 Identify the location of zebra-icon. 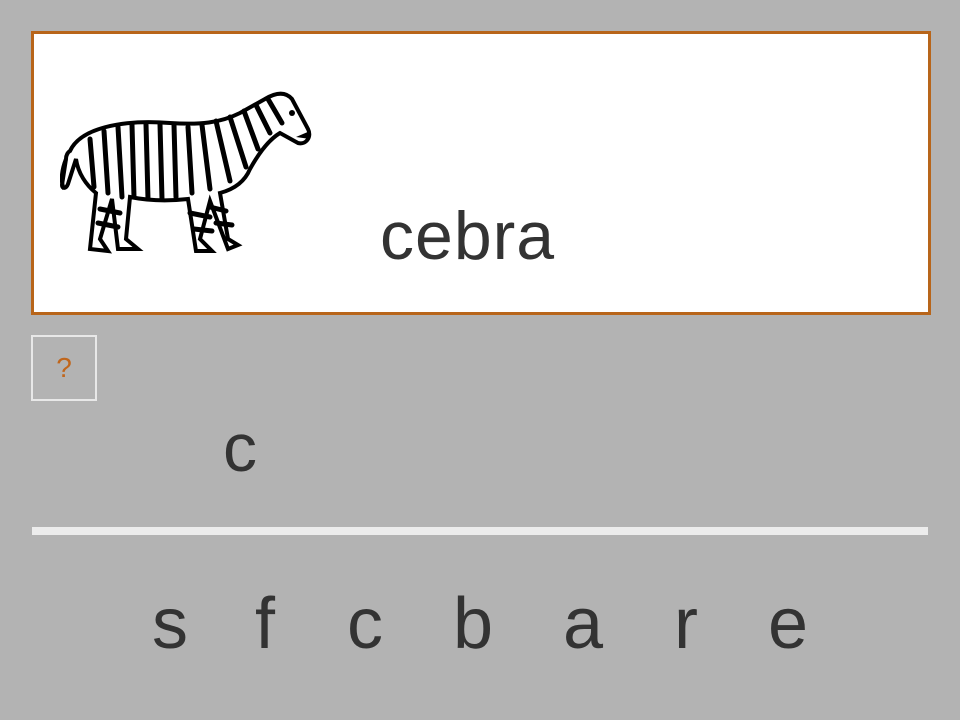
(186, 172).